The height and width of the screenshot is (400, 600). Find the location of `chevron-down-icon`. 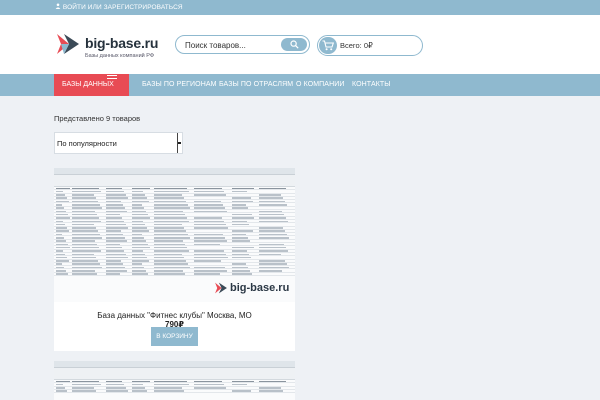

chevron-down-icon is located at coordinates (179, 143).